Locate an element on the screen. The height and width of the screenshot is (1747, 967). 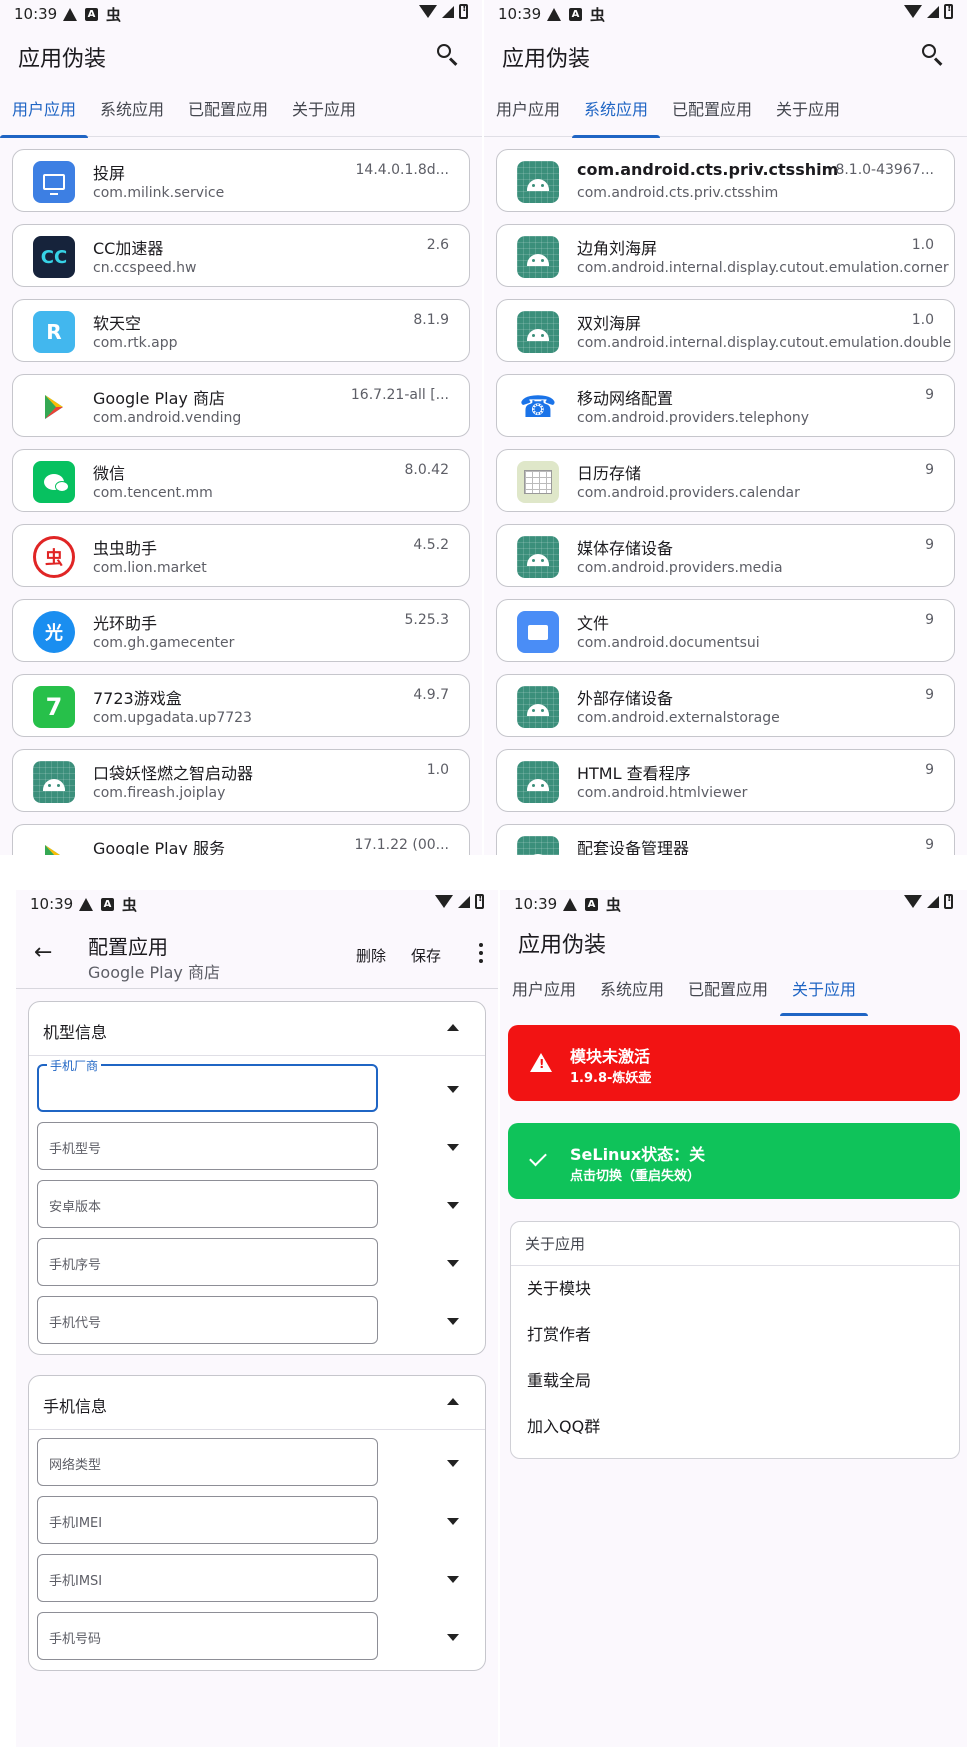
field-row: 安卓版本 is located at coordinates (257, 1201).